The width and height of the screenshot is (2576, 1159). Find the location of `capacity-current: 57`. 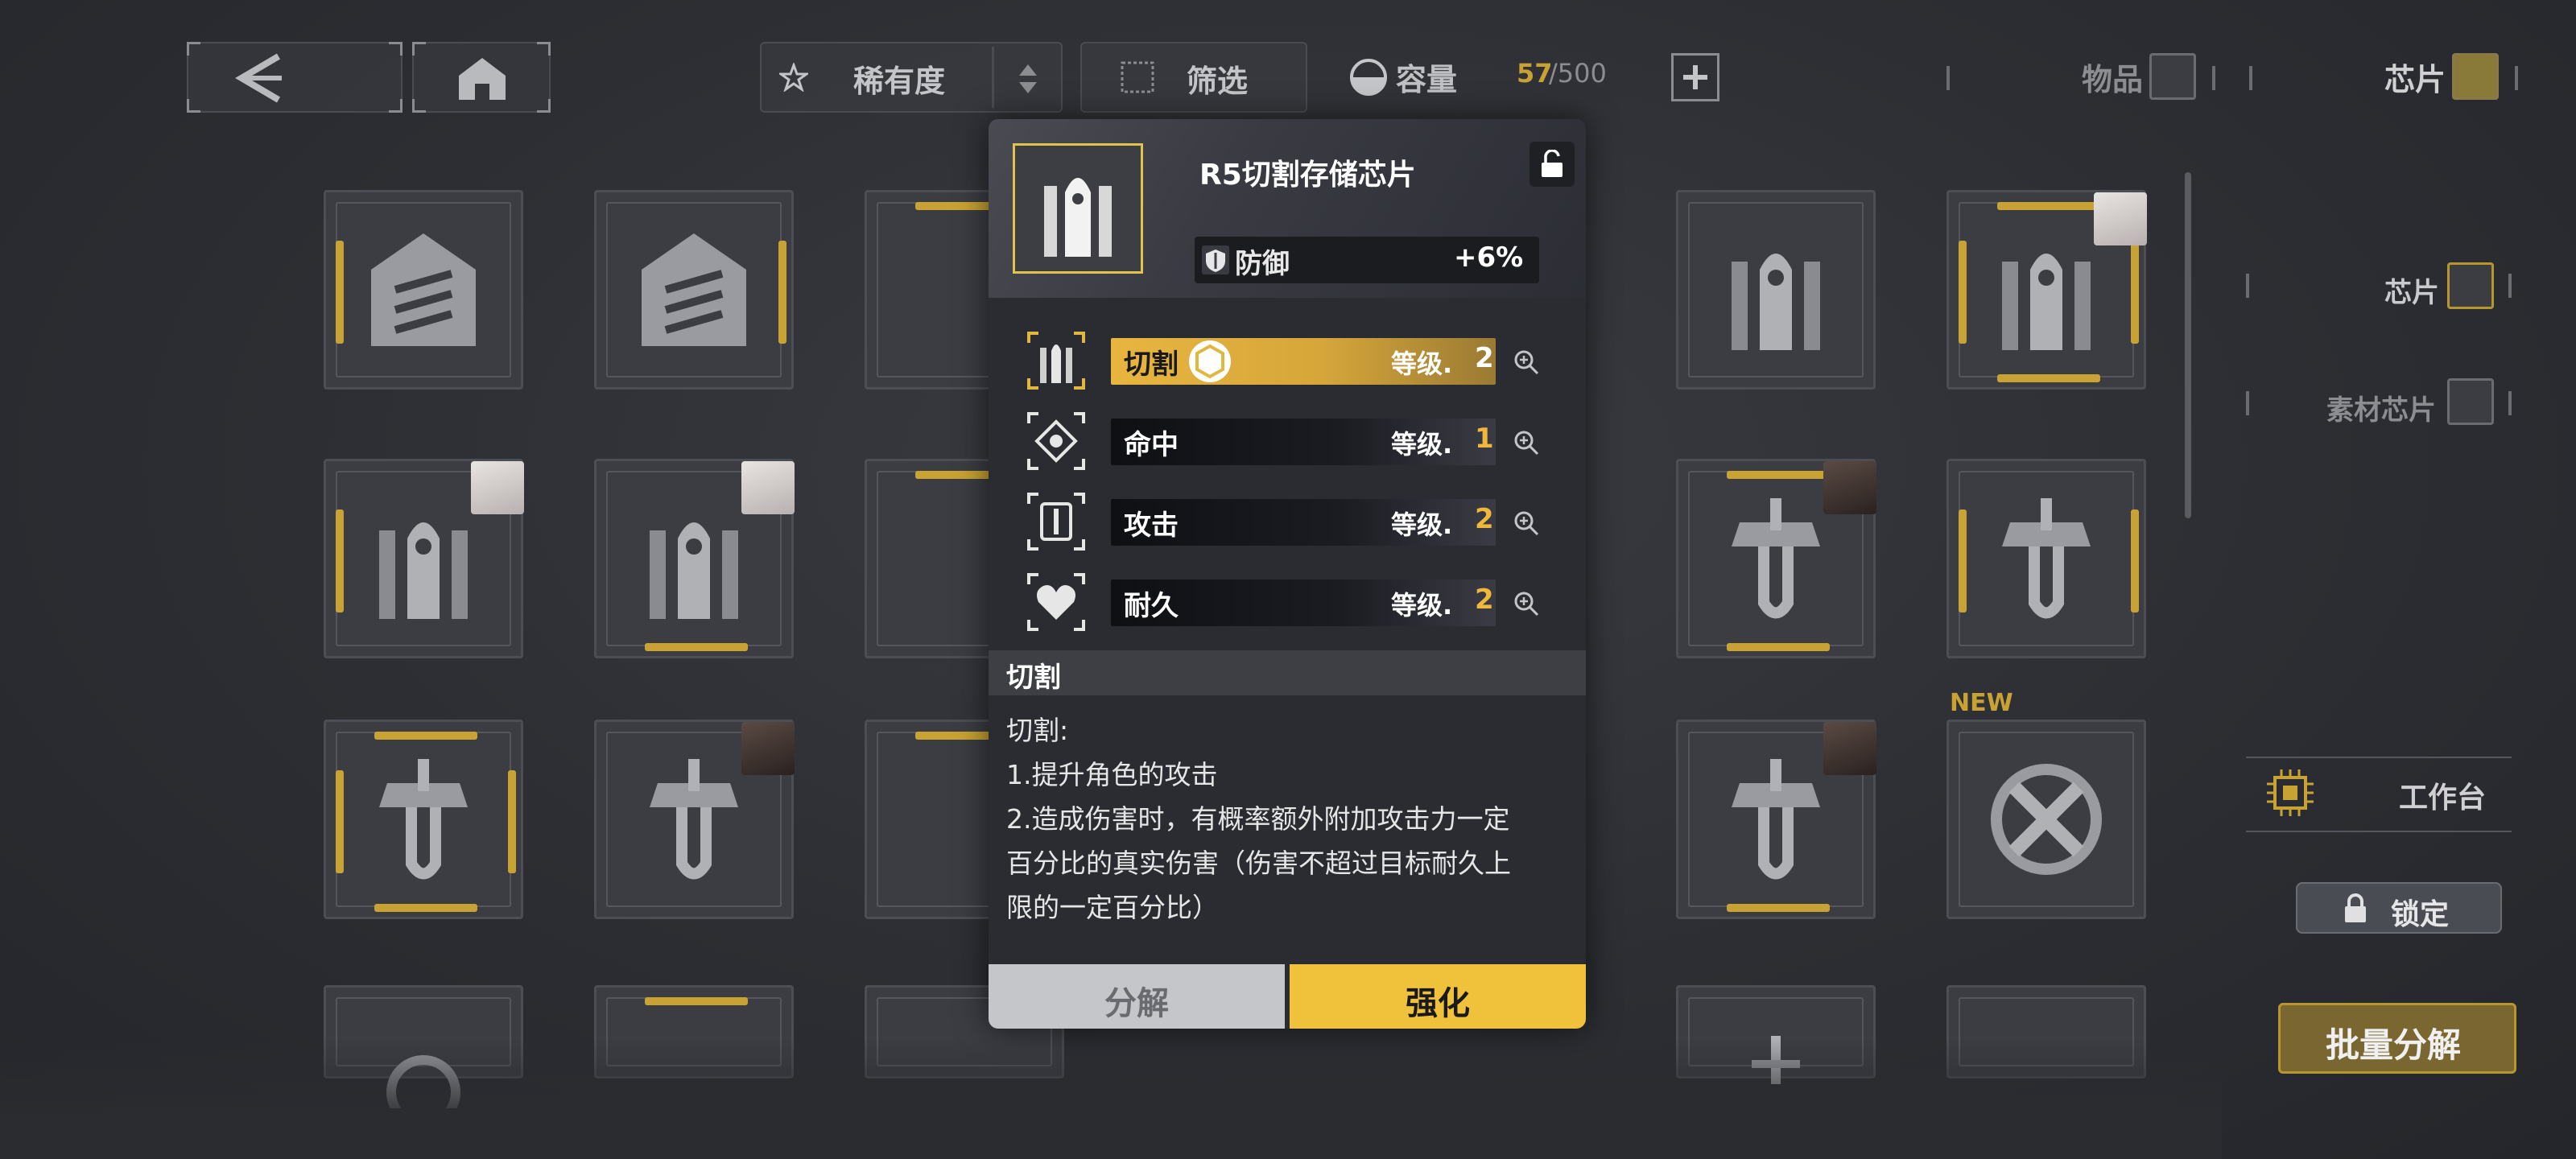

capacity-current: 57 is located at coordinates (1535, 73).